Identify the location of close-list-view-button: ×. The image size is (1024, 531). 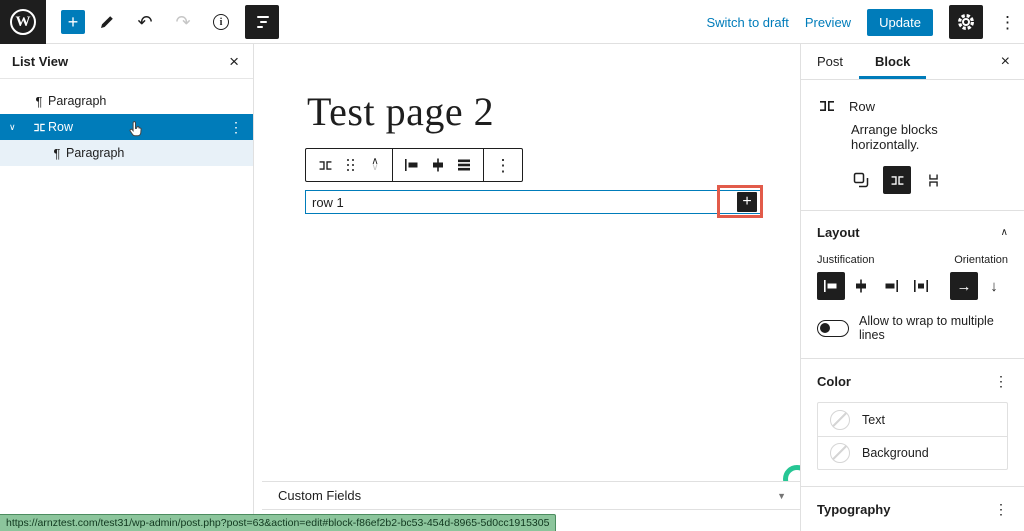
(234, 61).